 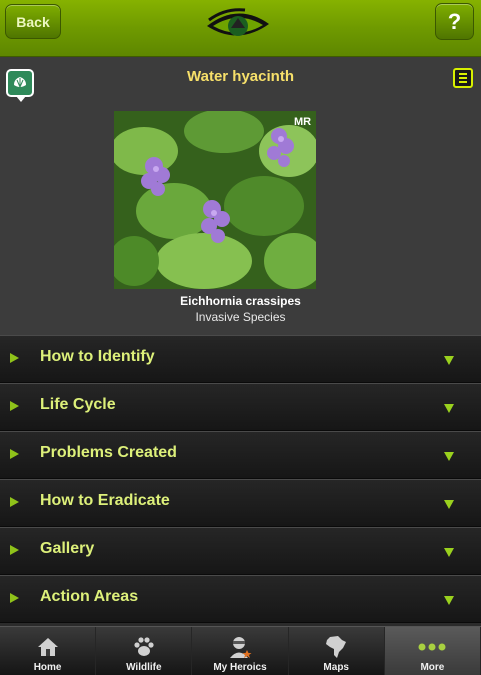 I want to click on section-action-areas: Action Areas, so click(x=240, y=599).